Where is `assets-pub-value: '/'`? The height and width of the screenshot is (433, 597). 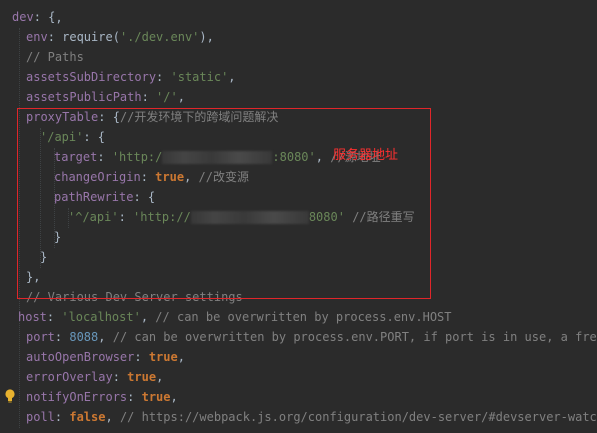
assets-pub-value: '/' is located at coordinates (167, 97).